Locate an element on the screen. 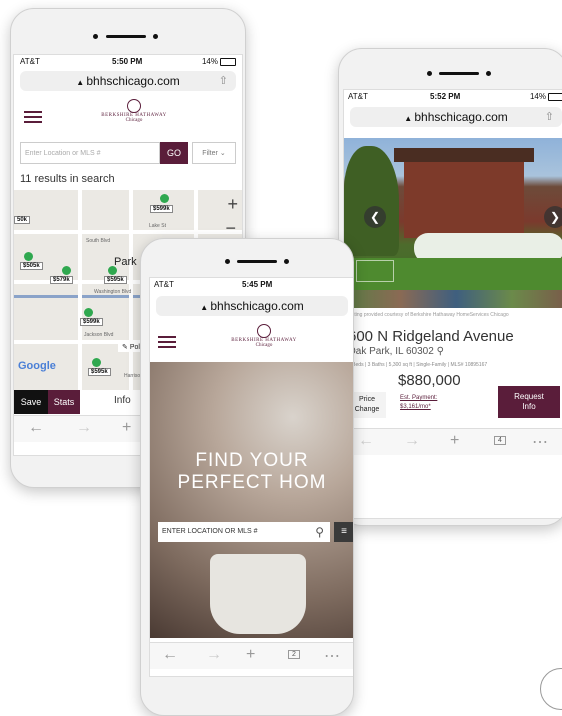  price-tag: 50k is located at coordinates (22, 220).